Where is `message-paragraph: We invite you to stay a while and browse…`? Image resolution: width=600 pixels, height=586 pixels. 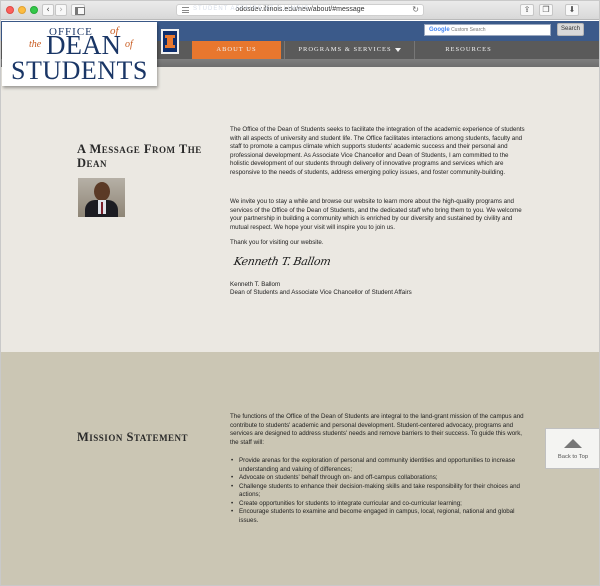
message-paragraph: We invite you to stay a while and browse… is located at coordinates (376, 214).